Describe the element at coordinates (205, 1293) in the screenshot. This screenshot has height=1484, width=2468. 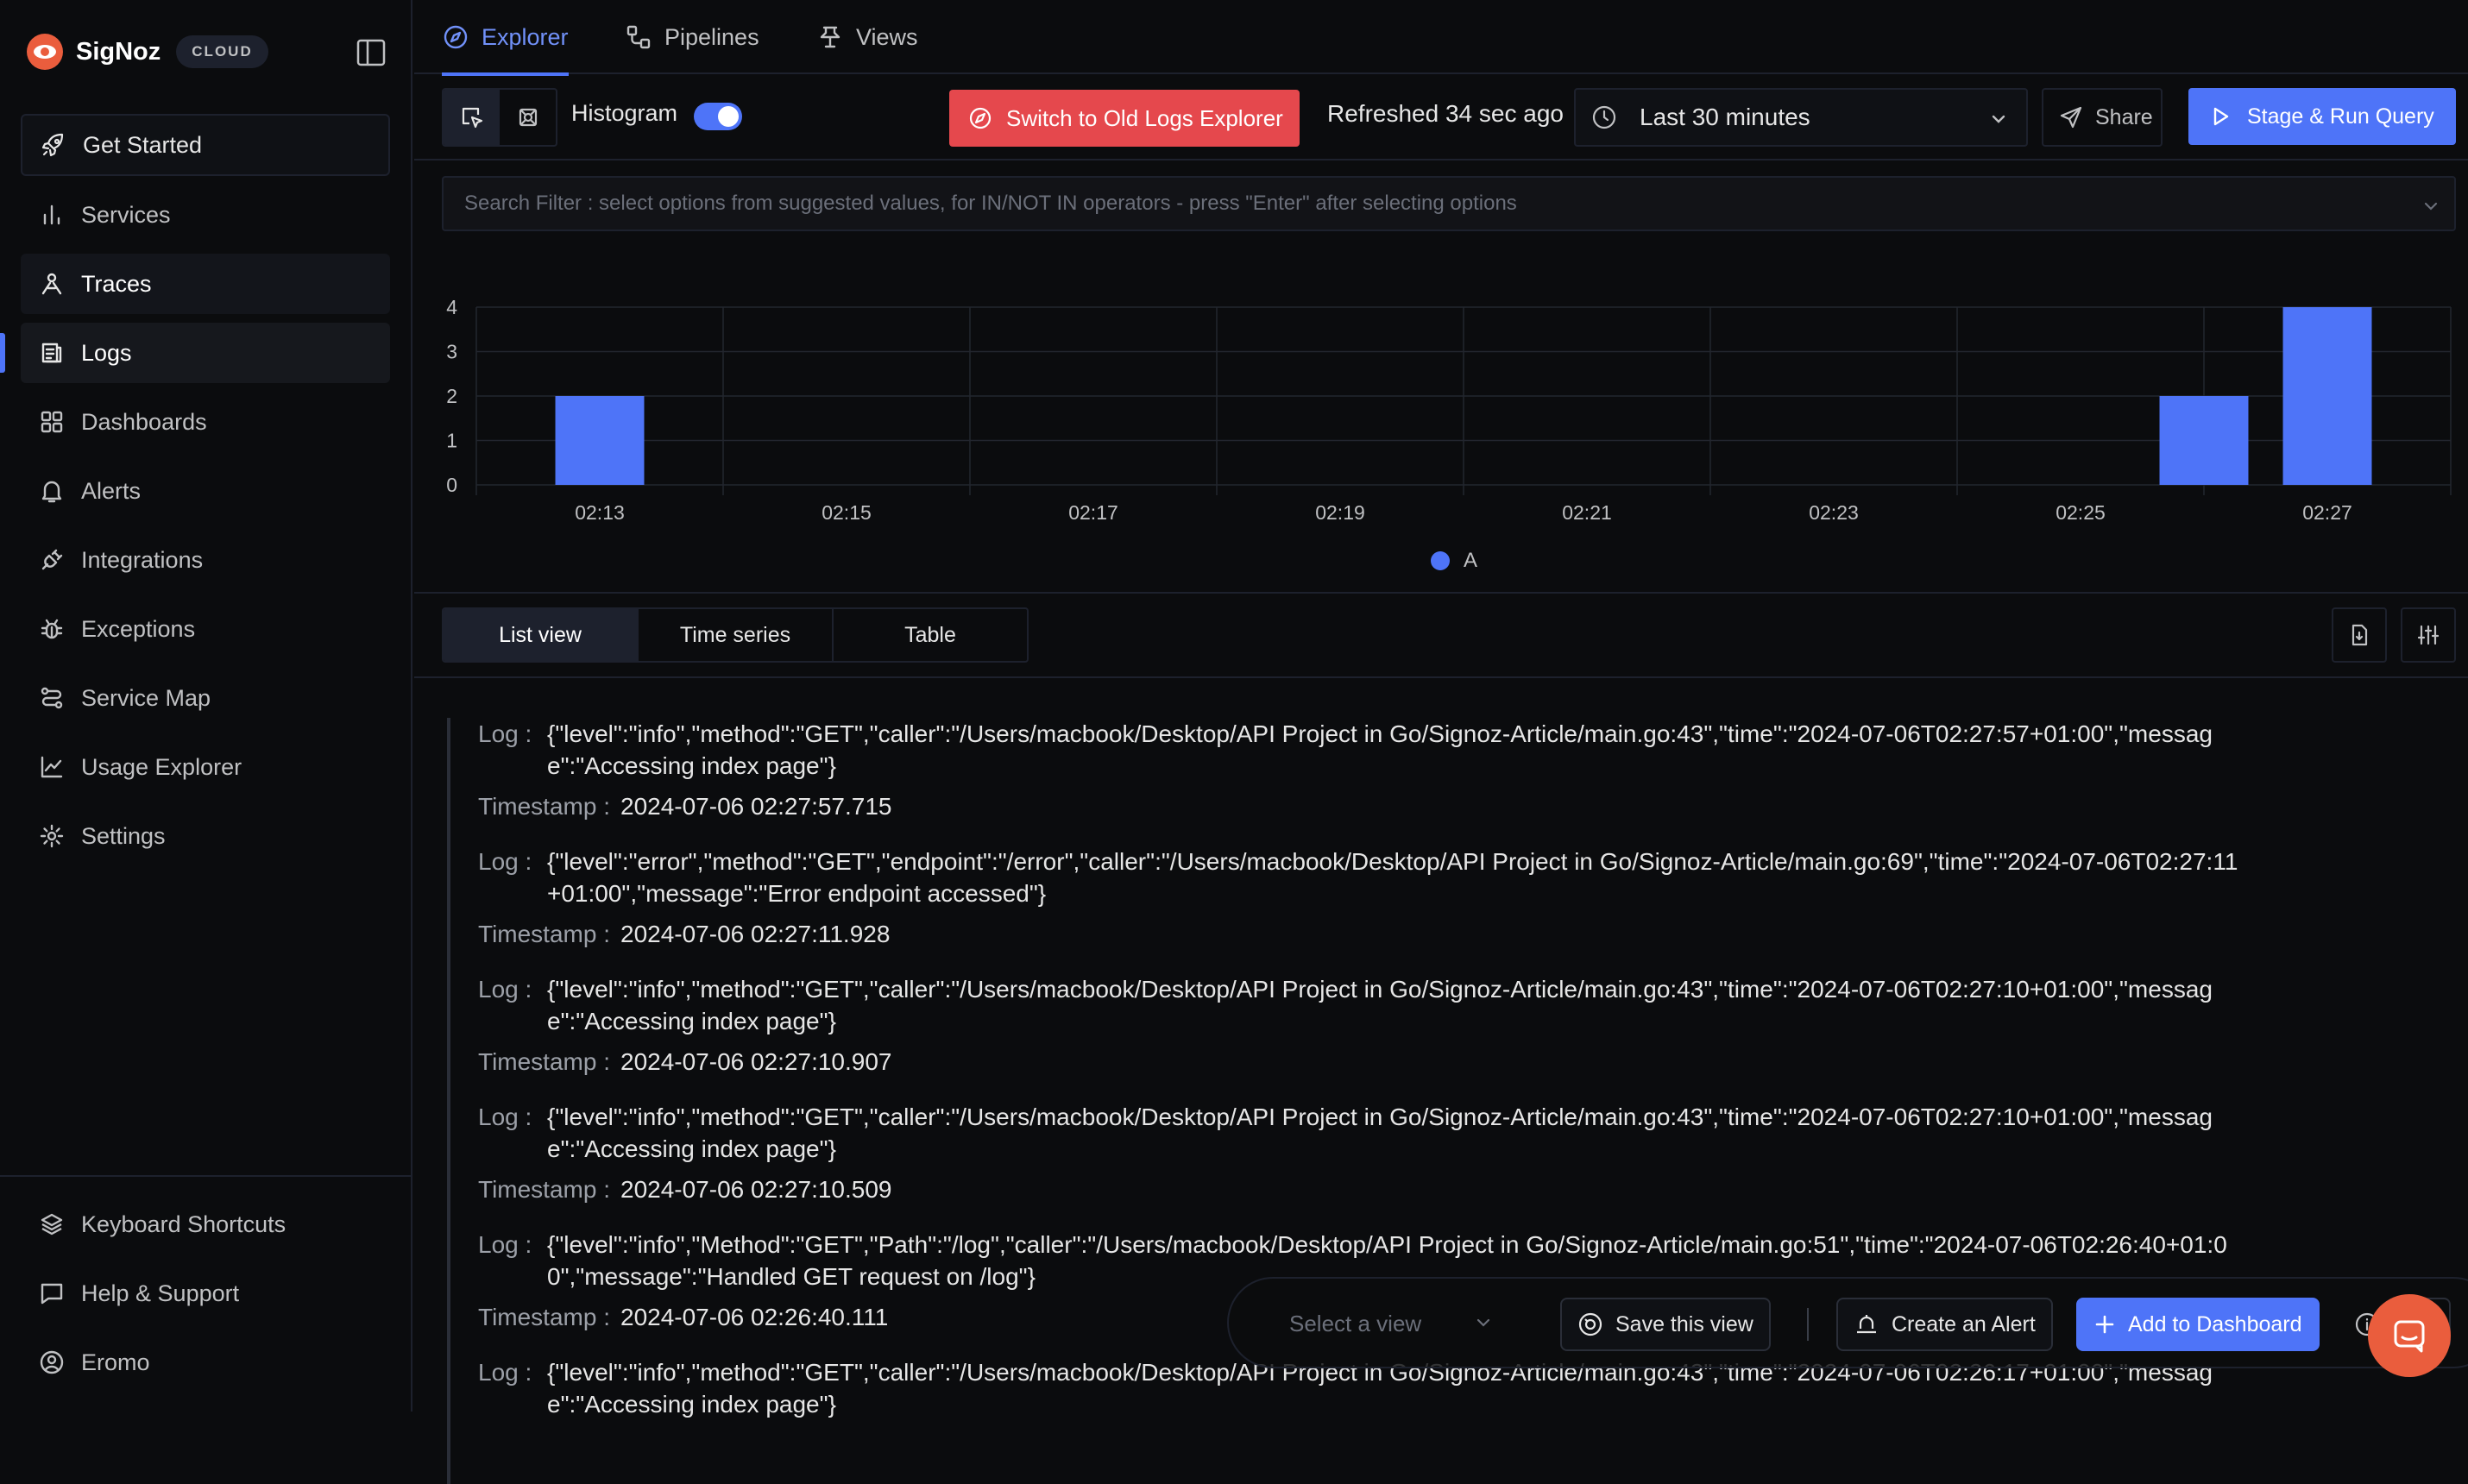
I see `sidebar-item-help-support: Help & Support` at that location.